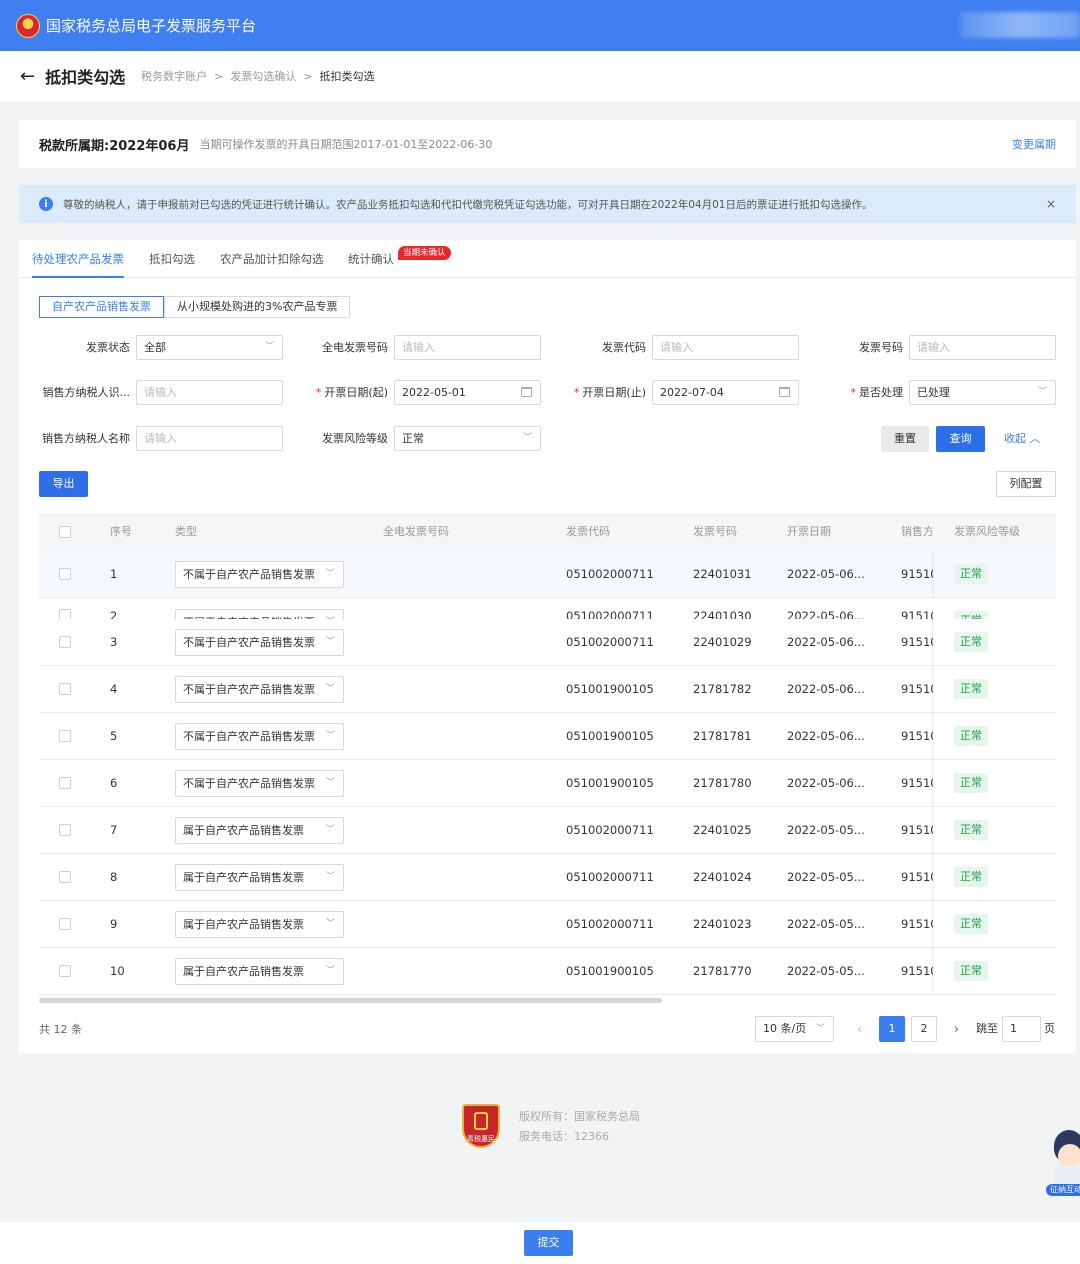  What do you see at coordinates (272, 259) in the screenshot?
I see `tab-farm-extra-deduction: 农产品加计扣除勾选` at bounding box center [272, 259].